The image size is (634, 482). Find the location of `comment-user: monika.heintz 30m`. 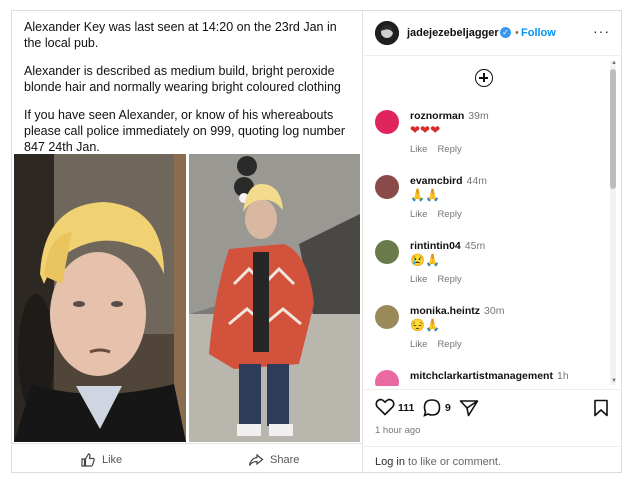

comment-user: monika.heintz 30m is located at coordinates (457, 311).